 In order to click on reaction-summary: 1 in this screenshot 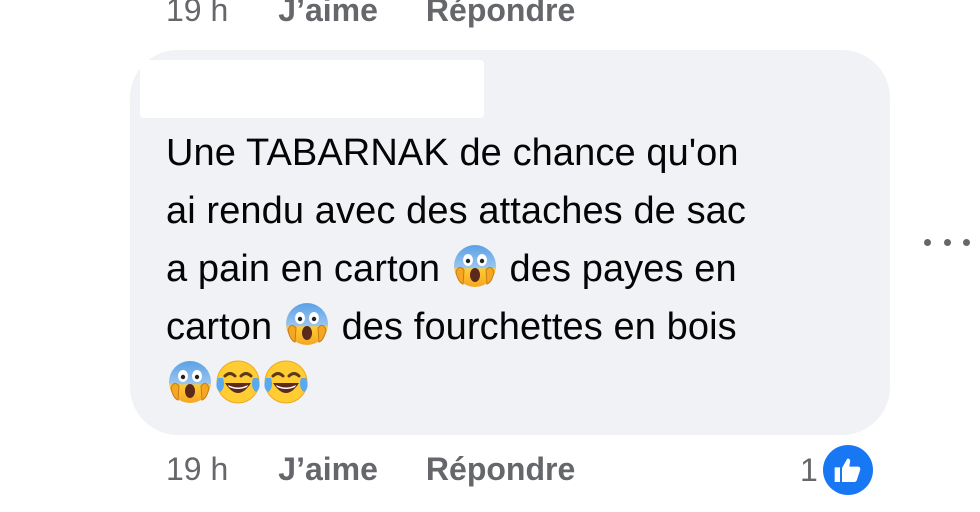, I will do `click(838, 470)`.